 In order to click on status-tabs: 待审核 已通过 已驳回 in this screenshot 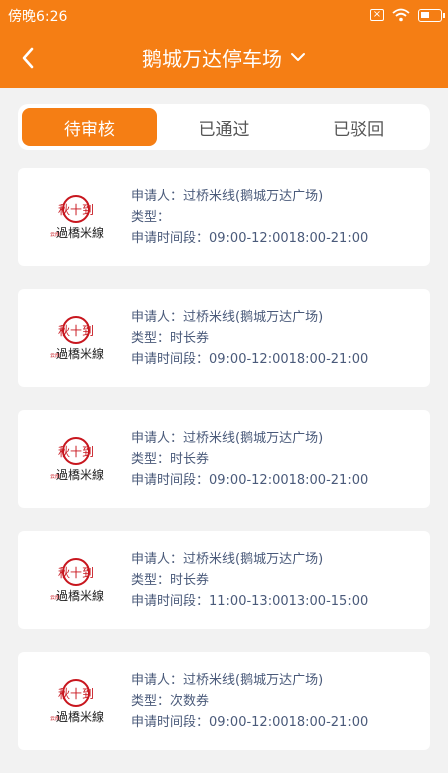, I will do `click(224, 127)`.